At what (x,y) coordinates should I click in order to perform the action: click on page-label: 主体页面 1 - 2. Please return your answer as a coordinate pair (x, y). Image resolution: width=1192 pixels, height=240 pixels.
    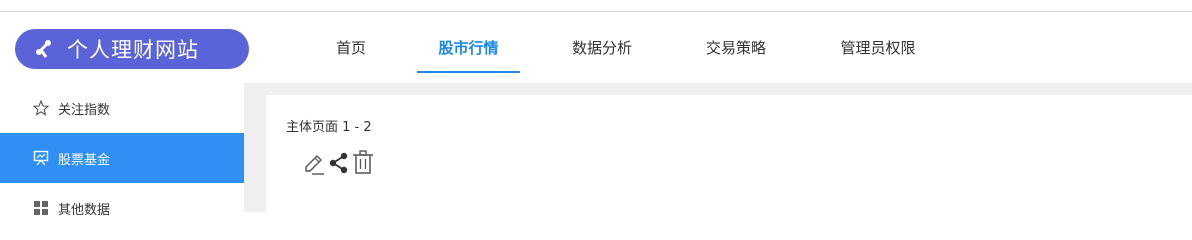
    Looking at the image, I should click on (329, 127).